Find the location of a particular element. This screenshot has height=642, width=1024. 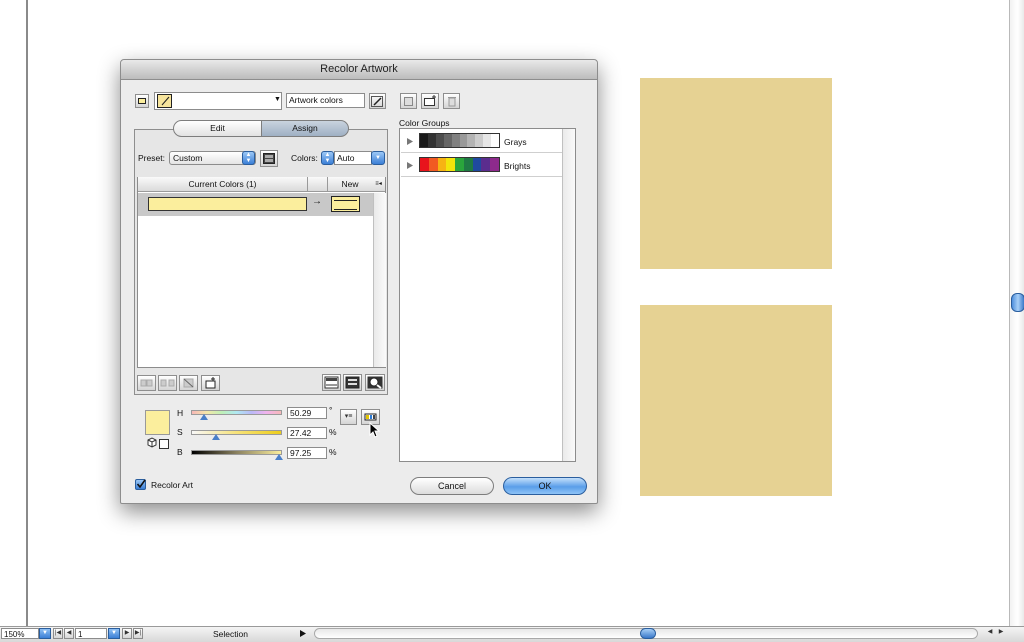

floppy-icon is located at coordinates (408, 101).